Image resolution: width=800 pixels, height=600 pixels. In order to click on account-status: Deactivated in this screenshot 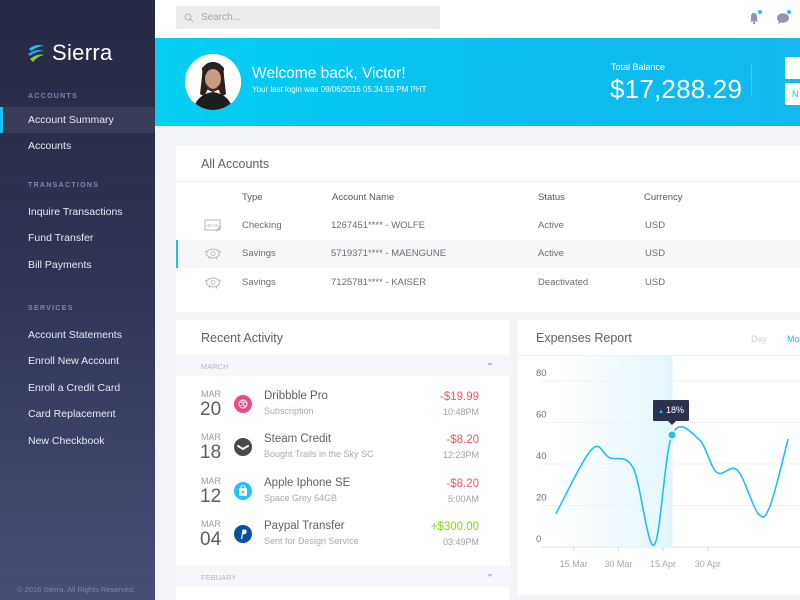, I will do `click(563, 282)`.